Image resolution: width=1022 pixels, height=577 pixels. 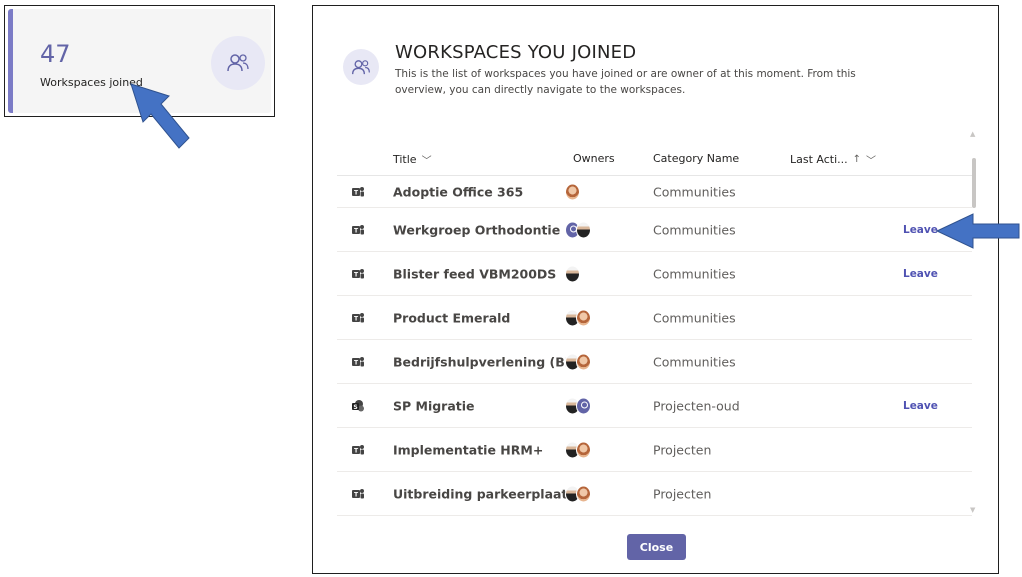 What do you see at coordinates (434, 405) in the screenshot?
I see `workspace-title: SP Migratie` at bounding box center [434, 405].